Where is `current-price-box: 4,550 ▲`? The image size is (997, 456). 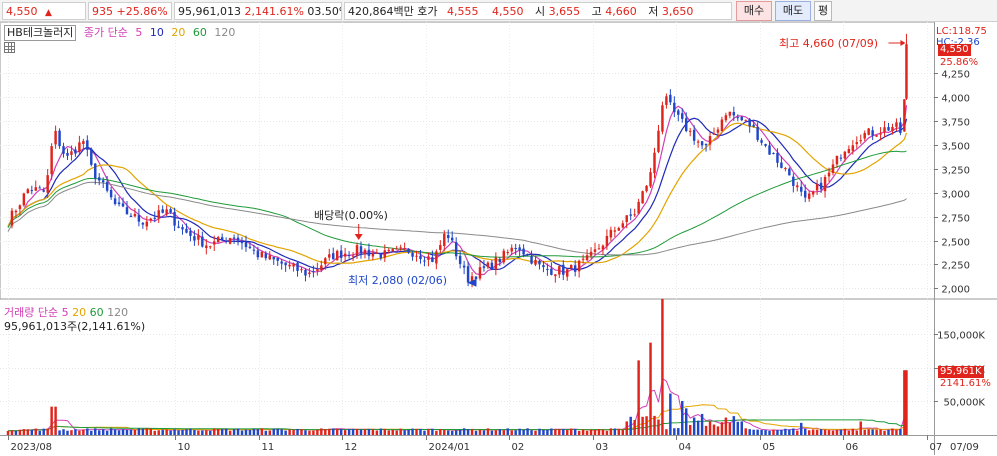
current-price-box: 4,550 ▲ is located at coordinates (44, 11).